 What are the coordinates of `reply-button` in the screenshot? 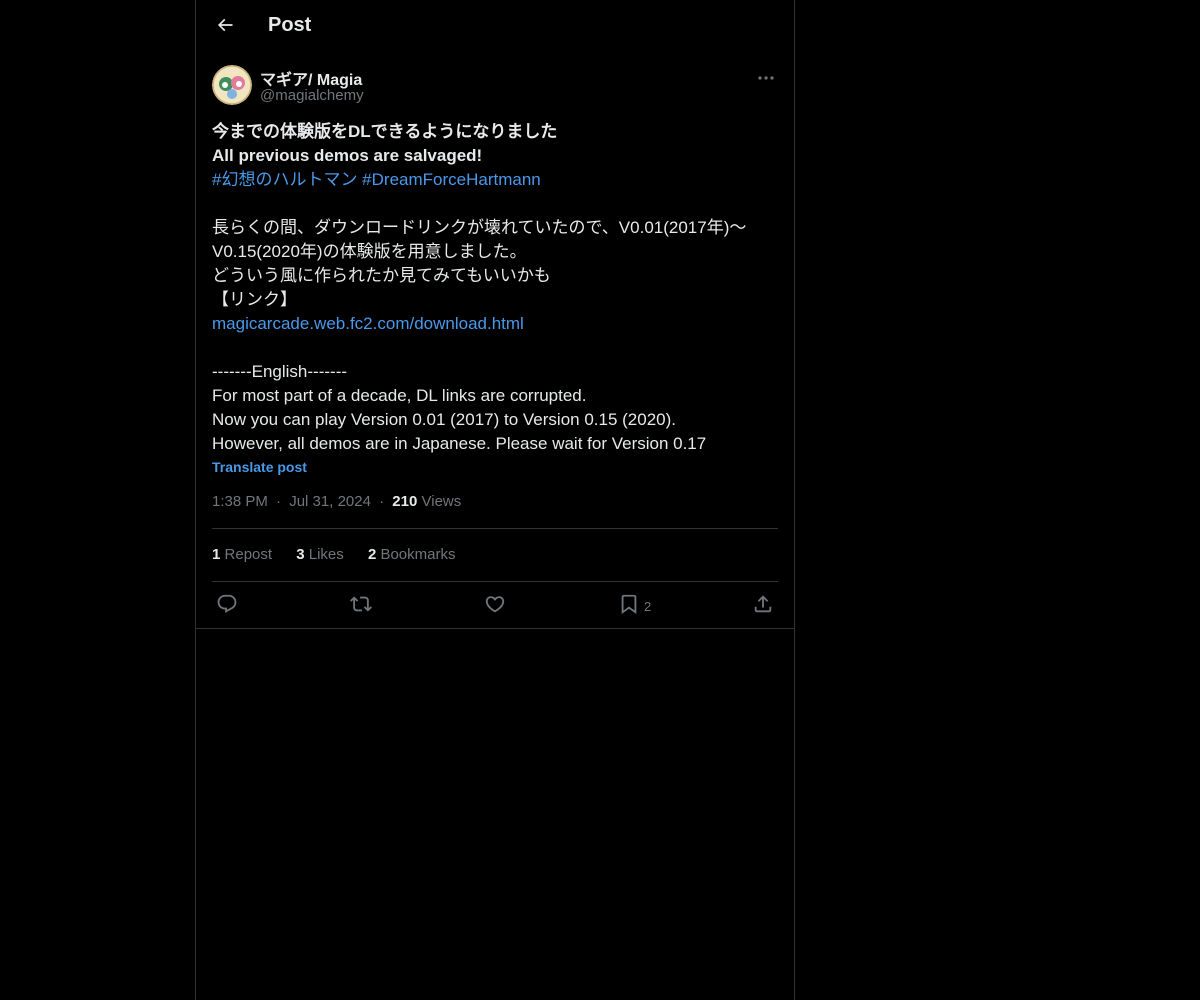 It's located at (227, 606).